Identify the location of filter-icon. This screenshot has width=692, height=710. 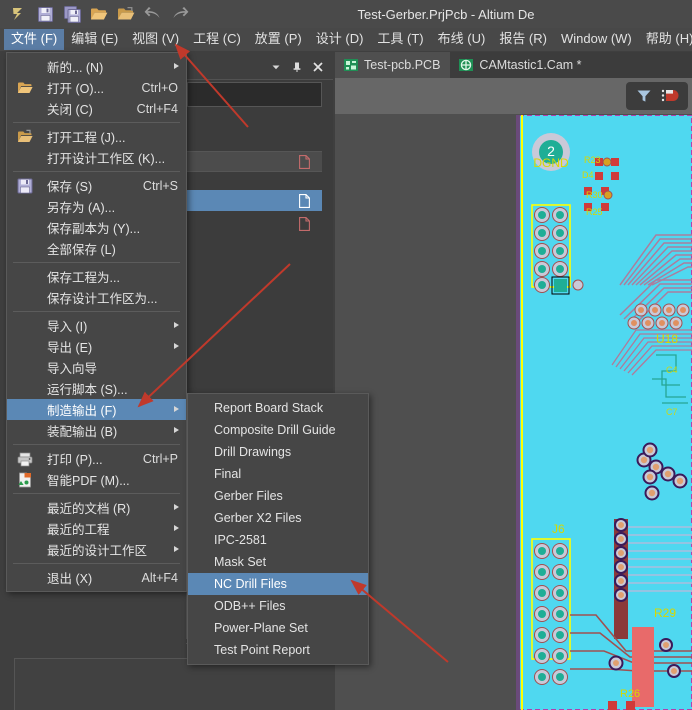
(644, 96).